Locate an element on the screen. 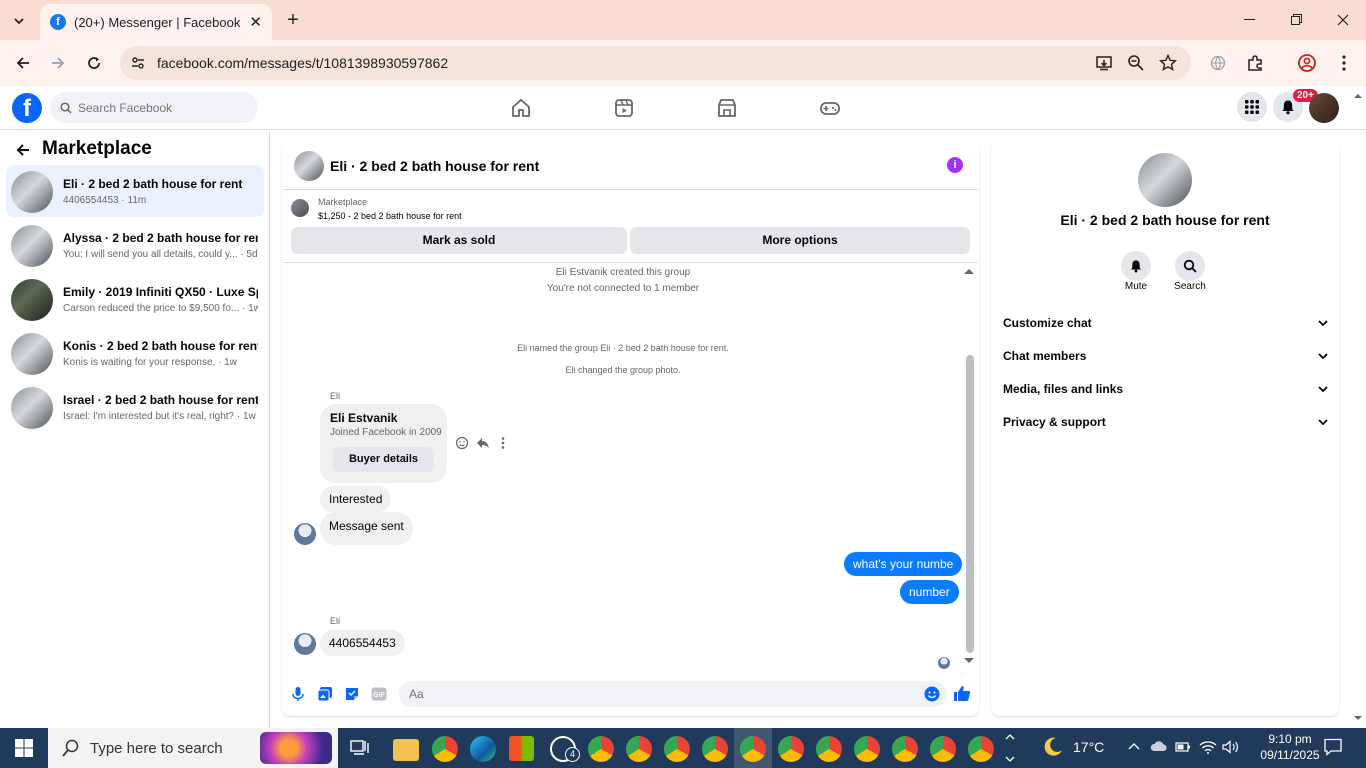  marketplace-tab-icon is located at coordinates (727, 108).